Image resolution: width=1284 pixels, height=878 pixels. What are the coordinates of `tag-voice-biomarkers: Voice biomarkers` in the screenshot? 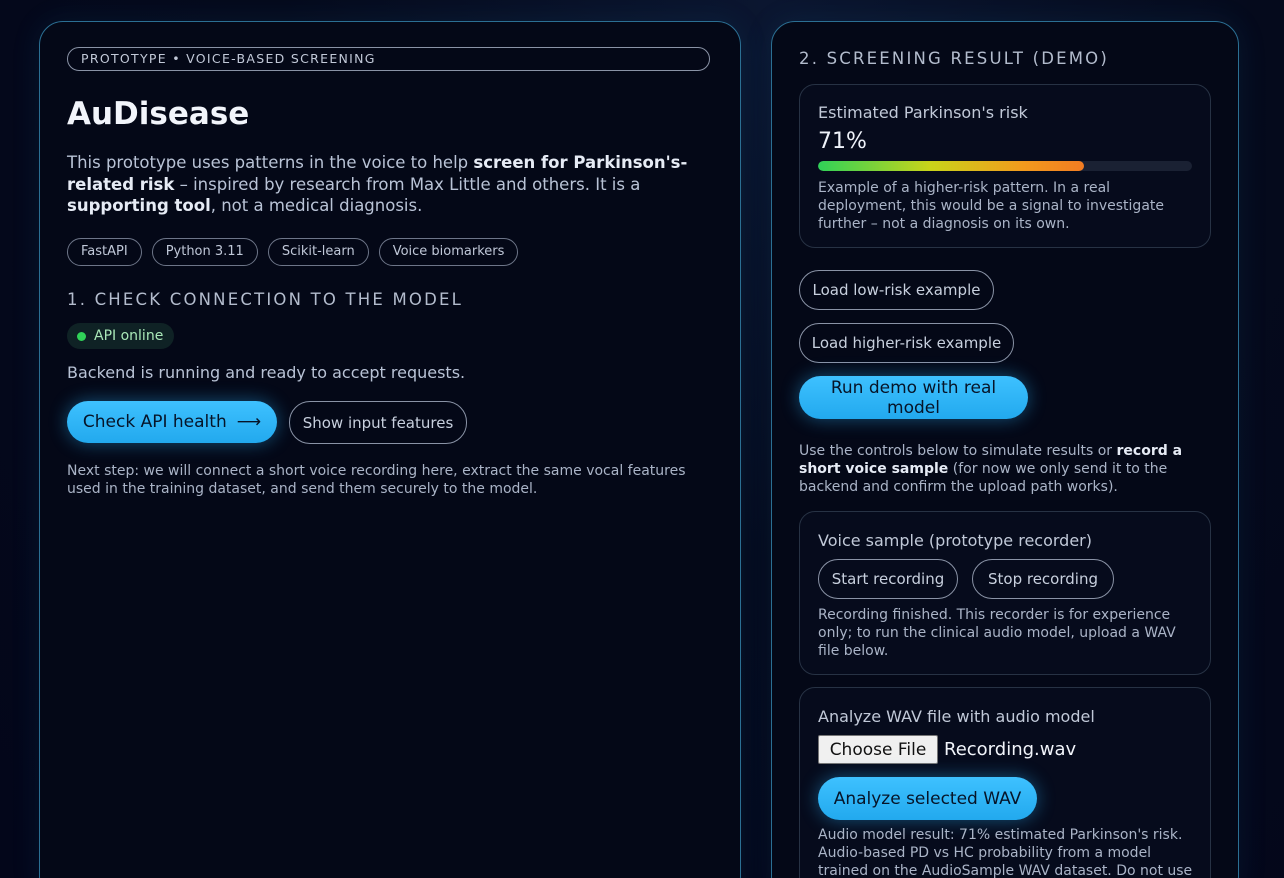 It's located at (448, 252).